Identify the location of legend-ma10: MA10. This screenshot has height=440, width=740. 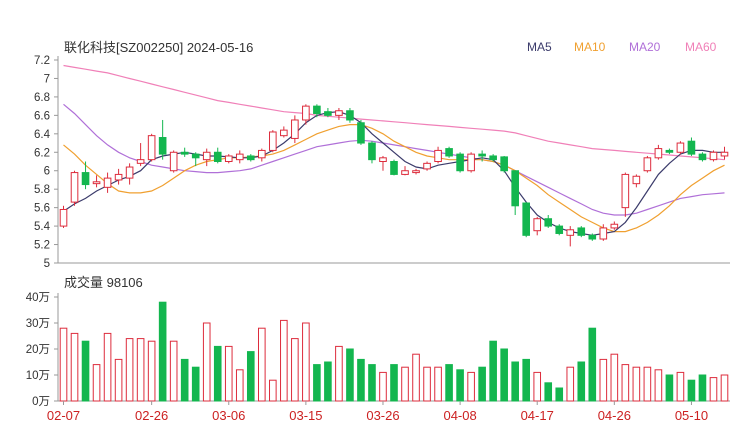
(590, 47).